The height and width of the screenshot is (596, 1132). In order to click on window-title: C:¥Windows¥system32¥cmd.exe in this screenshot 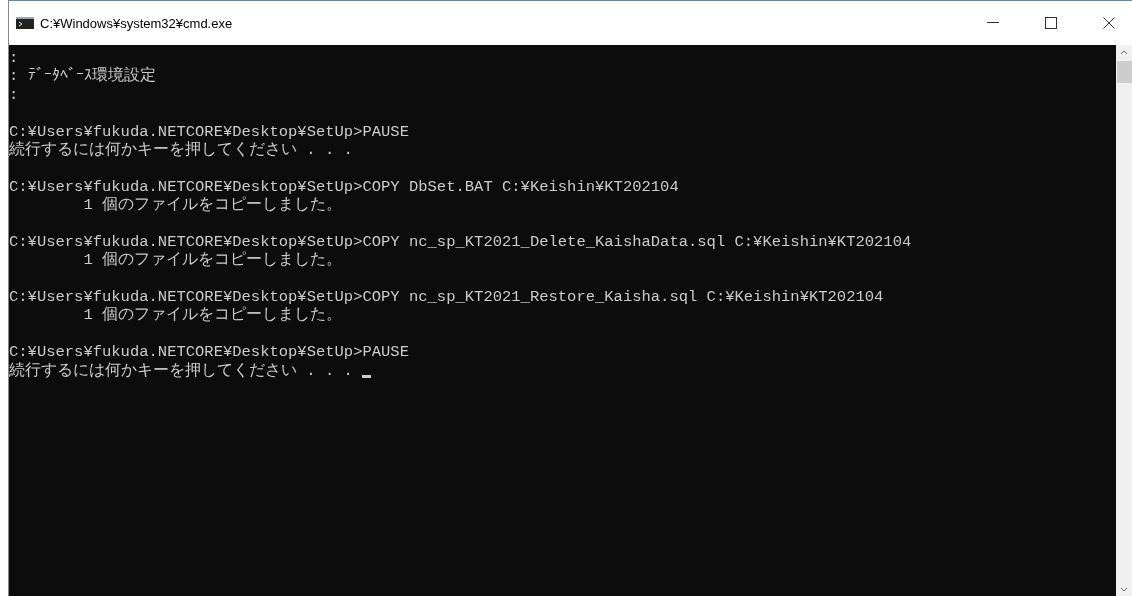, I will do `click(136, 23)`.